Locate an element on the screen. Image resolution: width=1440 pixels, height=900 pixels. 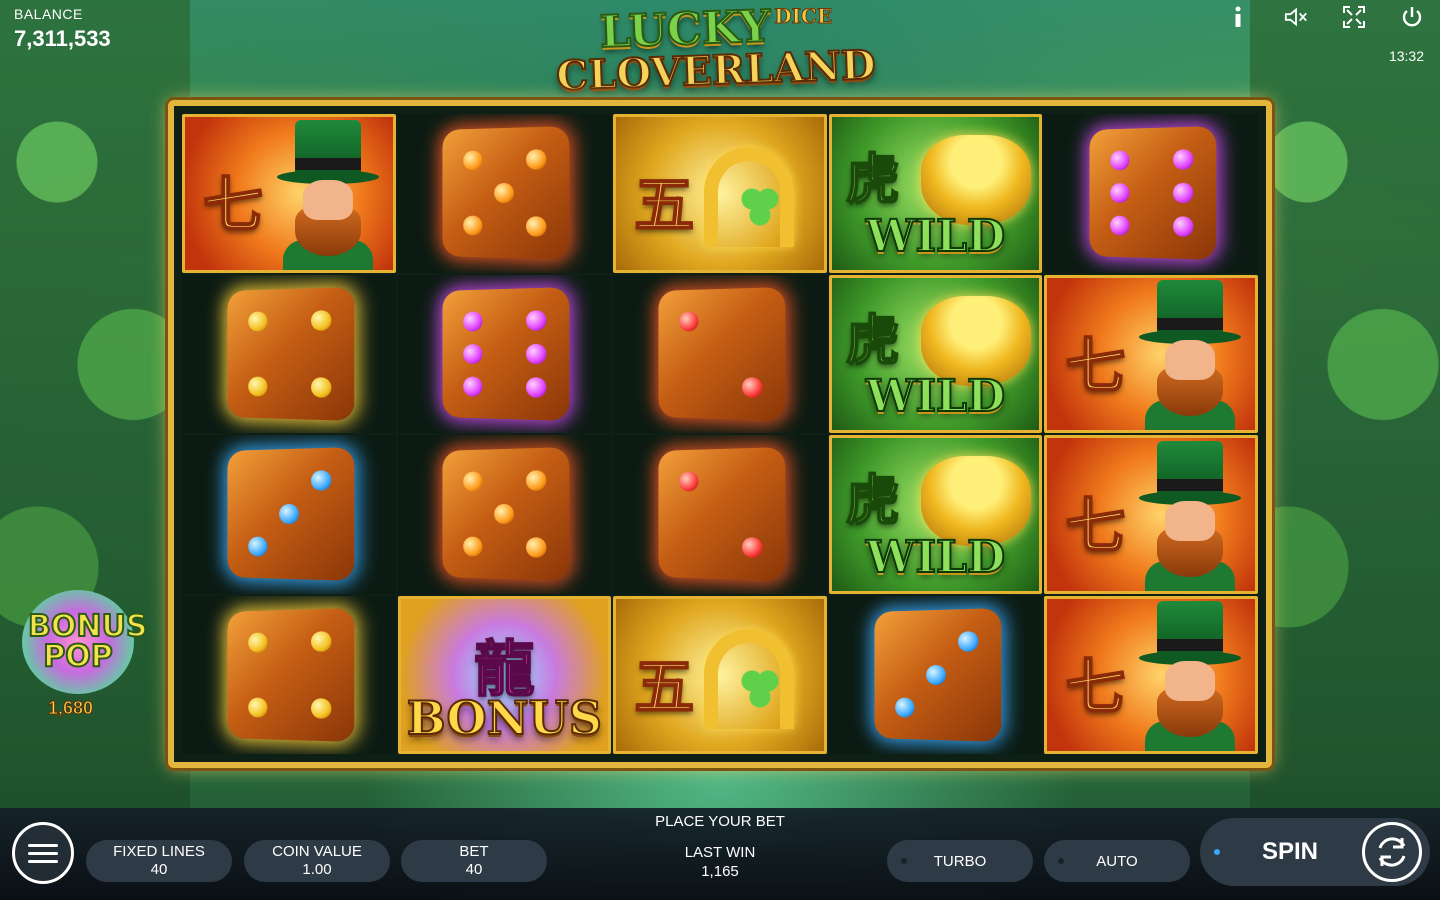
bet-label: BET is located at coordinates (474, 851).